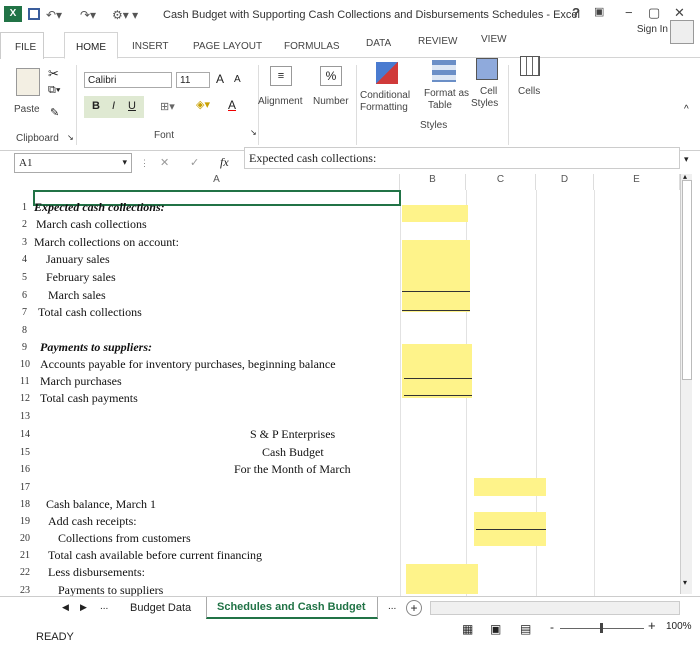 The height and width of the screenshot is (648, 700). I want to click on tab-review: REVIEW, so click(437, 41).